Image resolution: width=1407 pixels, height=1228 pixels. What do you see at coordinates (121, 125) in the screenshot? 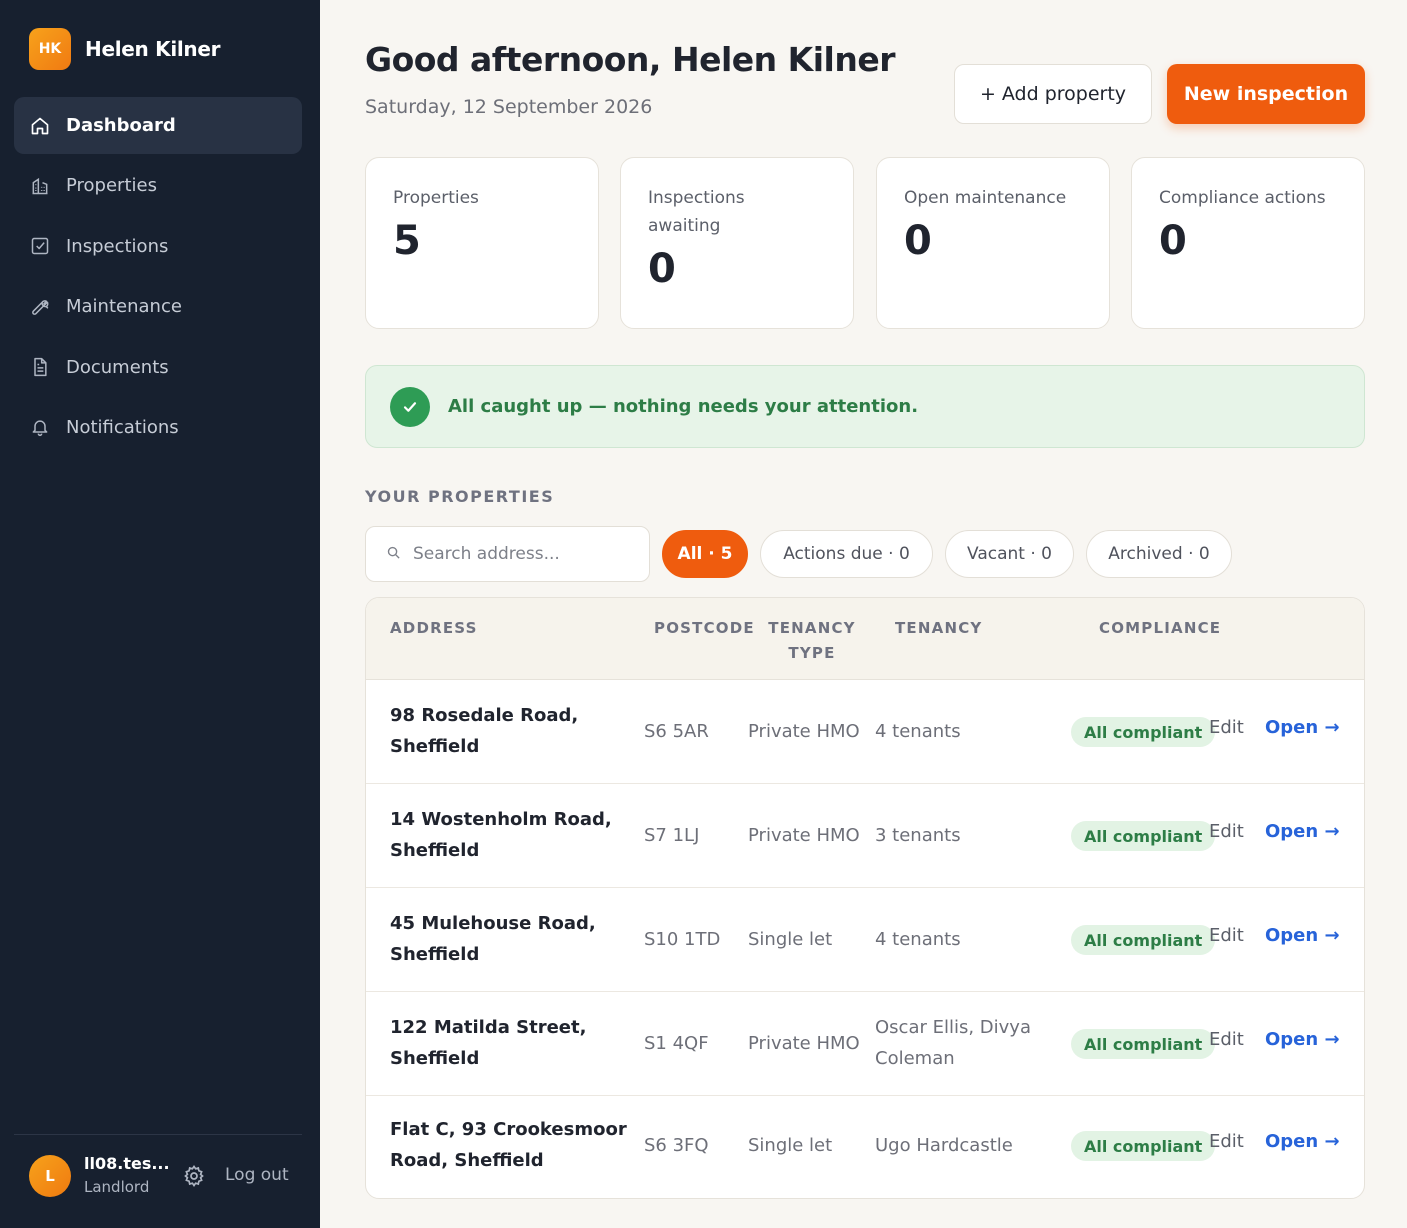
I see `sidebar-item-label: Dashboard` at bounding box center [121, 125].